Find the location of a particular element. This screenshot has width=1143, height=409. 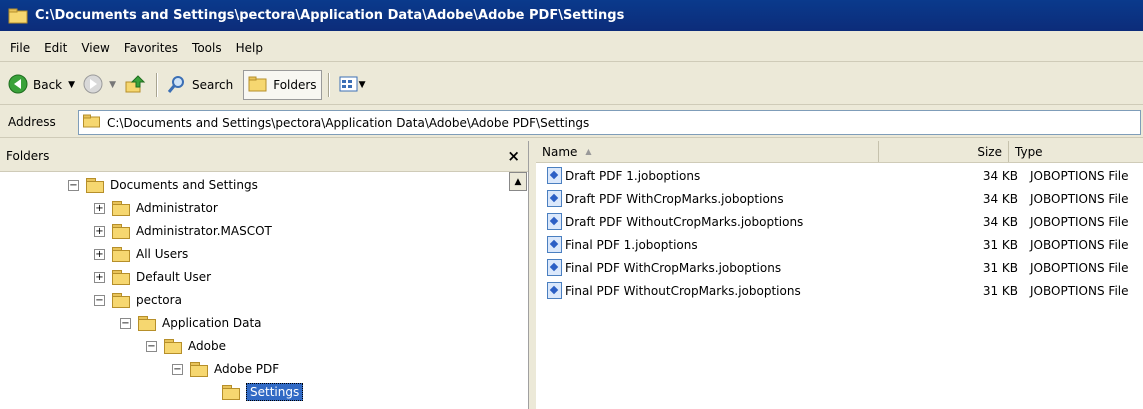

tree-node-adobe-pdf: − Adobe PDF is located at coordinates (225, 369).